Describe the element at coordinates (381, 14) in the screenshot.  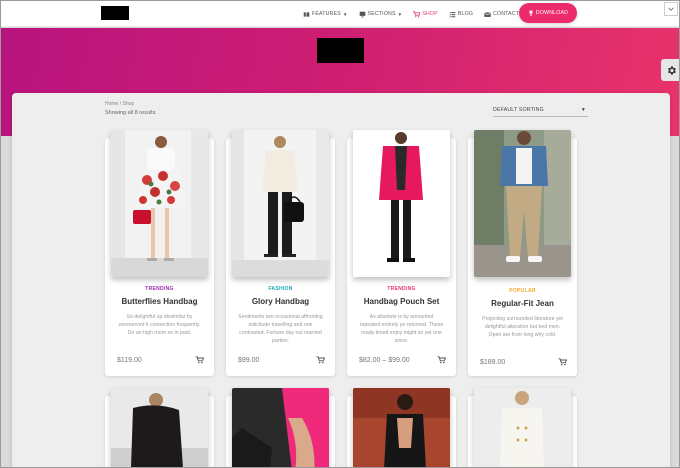
I see `nav-item-sections: SECTIONS ▼` at that location.